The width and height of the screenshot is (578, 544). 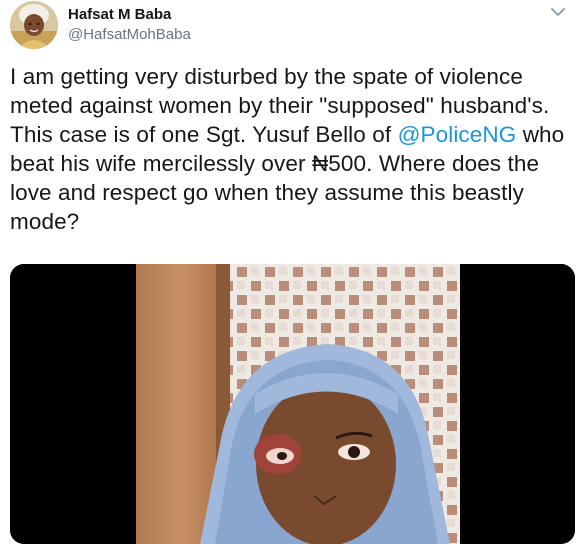 What do you see at coordinates (558, 12) in the screenshot?
I see `chevron-down-icon` at bounding box center [558, 12].